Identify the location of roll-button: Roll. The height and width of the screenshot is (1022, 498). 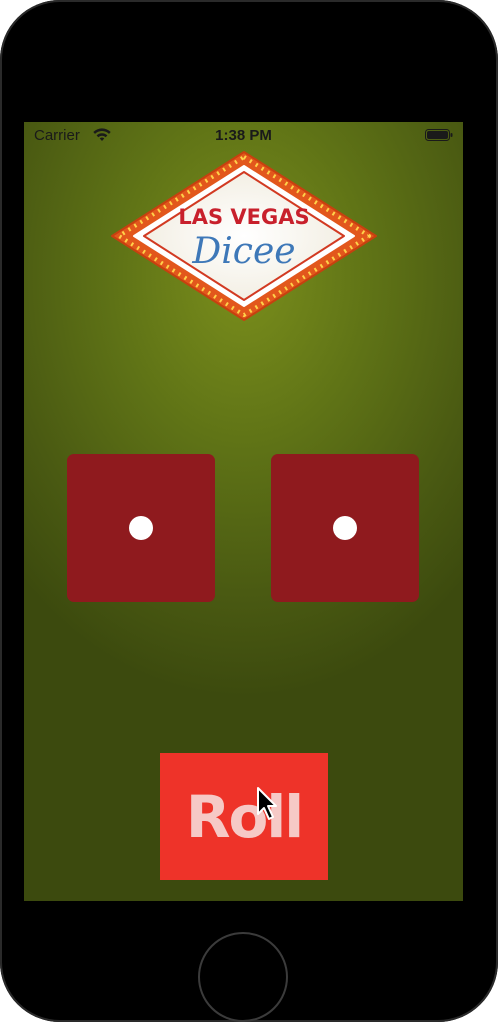
(244, 816).